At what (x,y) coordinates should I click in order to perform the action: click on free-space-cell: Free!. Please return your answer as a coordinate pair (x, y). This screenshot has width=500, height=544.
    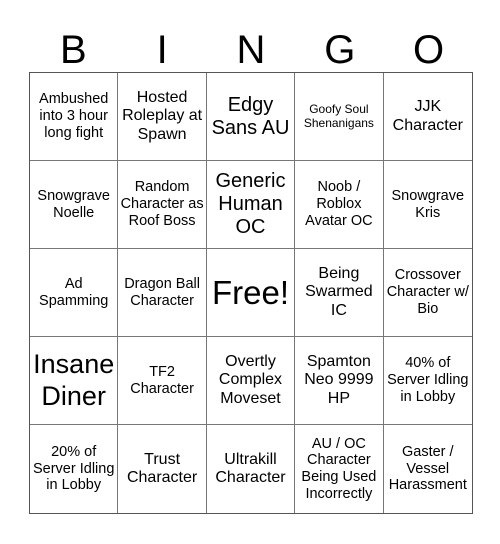
    Looking at the image, I should click on (251, 293).